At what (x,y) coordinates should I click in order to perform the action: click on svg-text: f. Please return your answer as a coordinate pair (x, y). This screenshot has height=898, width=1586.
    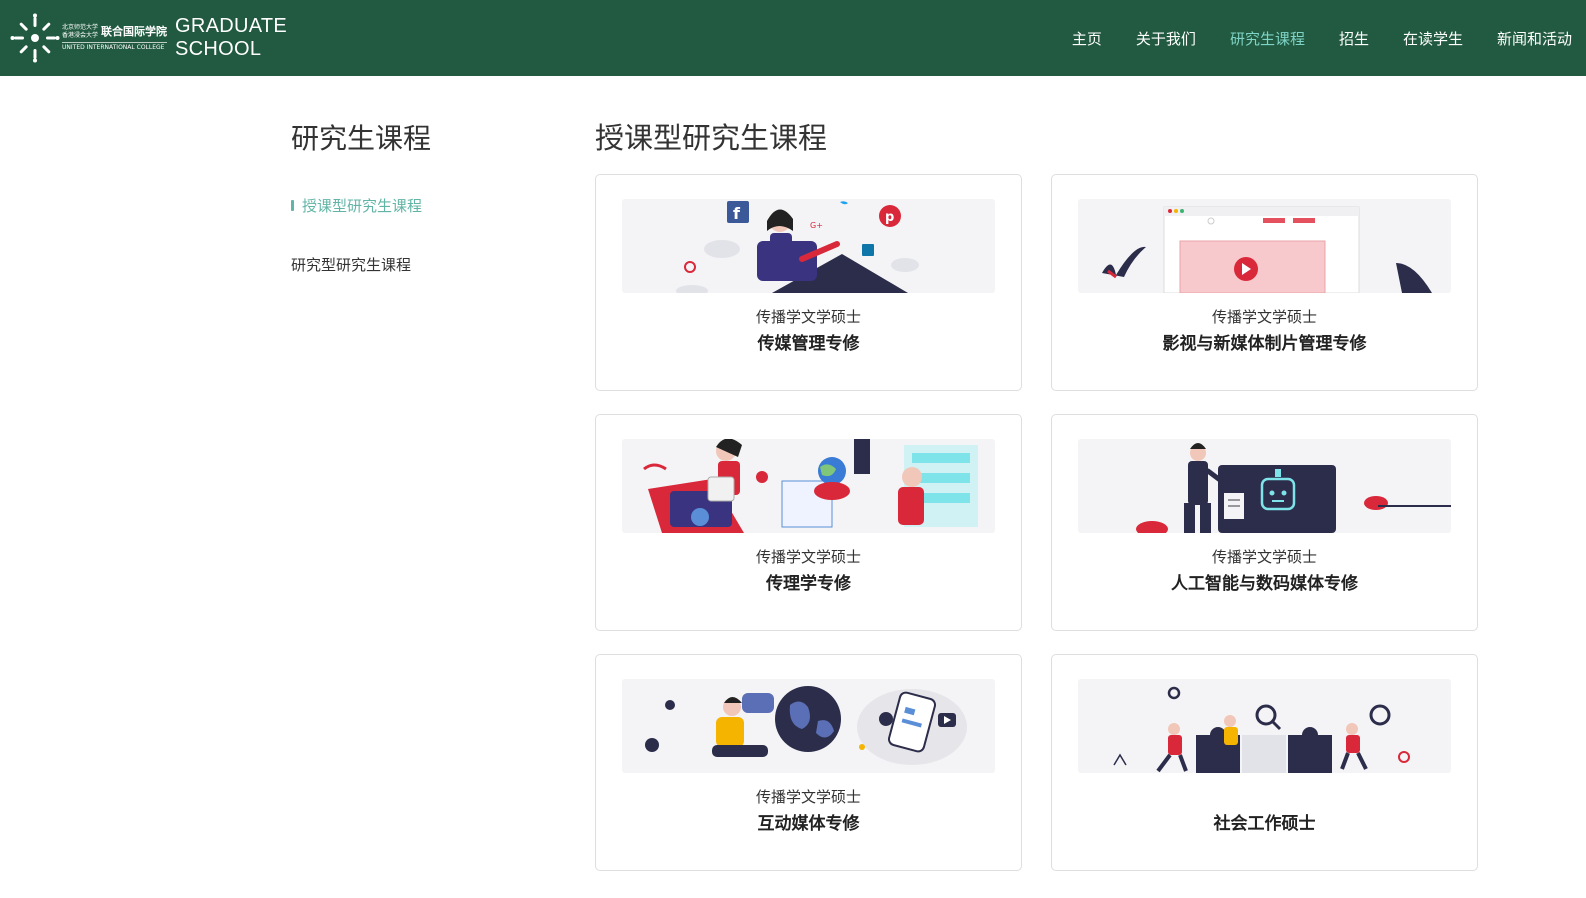
    Looking at the image, I should click on (737, 213).